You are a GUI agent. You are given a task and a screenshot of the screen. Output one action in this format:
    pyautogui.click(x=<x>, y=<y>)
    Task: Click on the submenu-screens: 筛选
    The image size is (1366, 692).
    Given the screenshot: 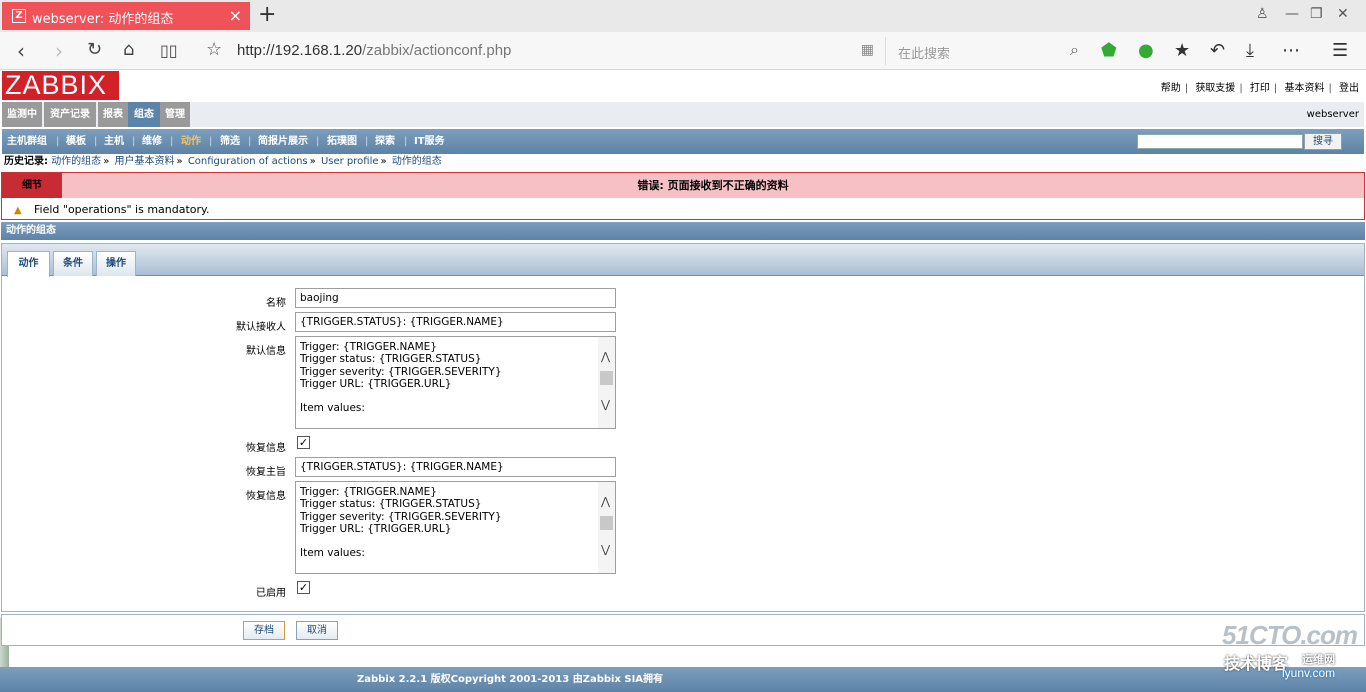 What is the action you would take?
    pyautogui.click(x=230, y=141)
    